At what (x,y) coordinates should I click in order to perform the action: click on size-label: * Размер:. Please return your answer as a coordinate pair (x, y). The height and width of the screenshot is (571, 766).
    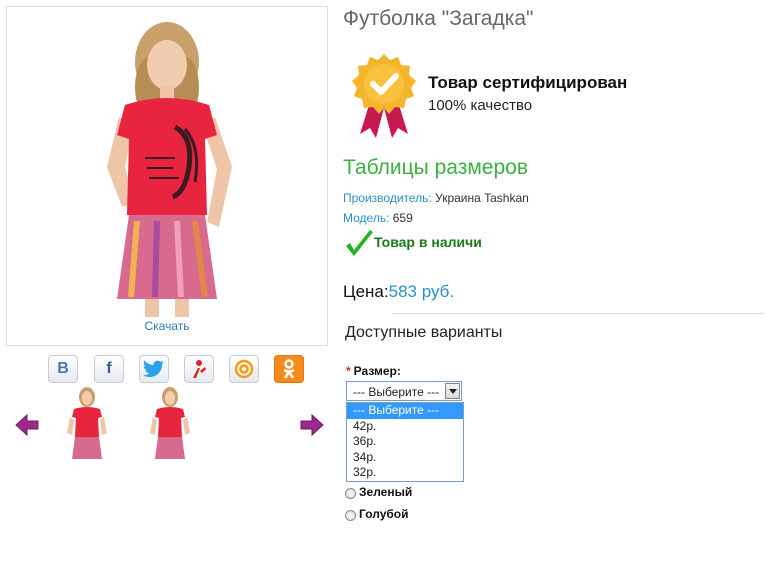
    Looking at the image, I should click on (373, 371).